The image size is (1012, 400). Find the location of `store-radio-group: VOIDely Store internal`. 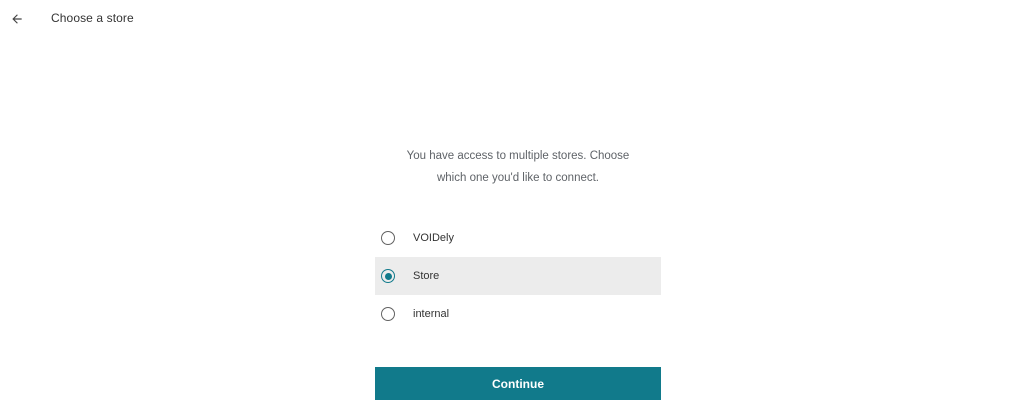

store-radio-group: VOIDely Store internal is located at coordinates (518, 276).